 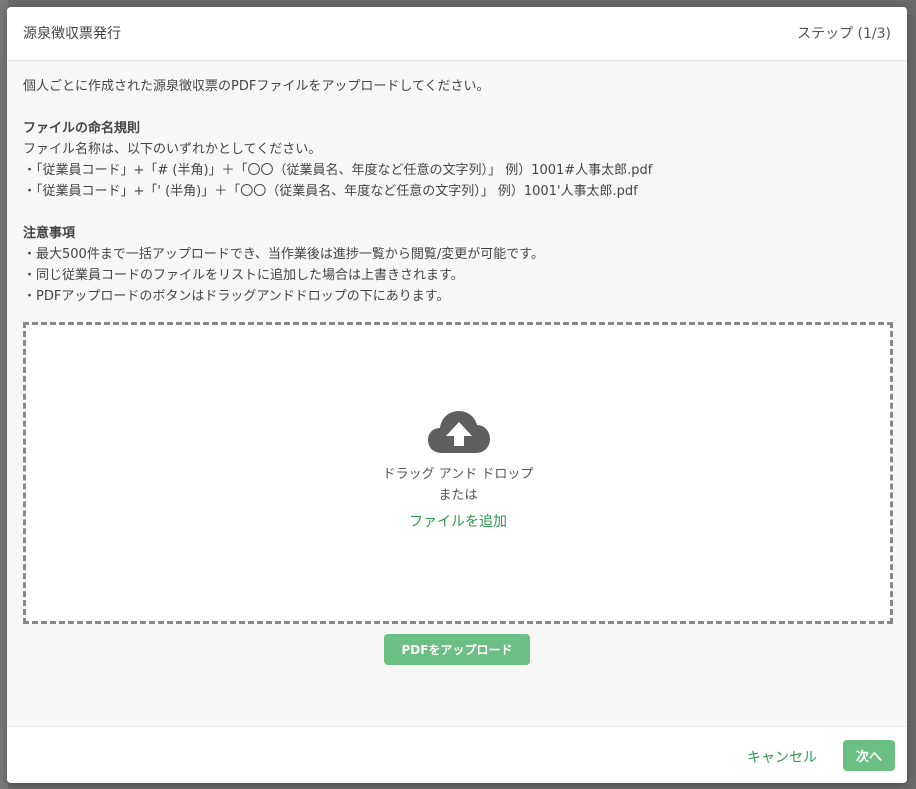 I want to click on dropzone-main-text: ドラッグ アンド ドロップ, so click(x=458, y=474).